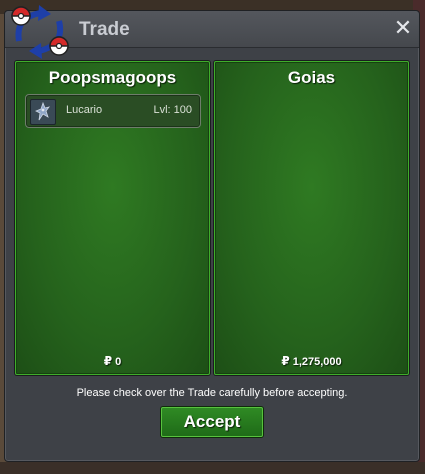 The width and height of the screenshot is (425, 474). I want to click on item-name: Lucario, so click(84, 110).